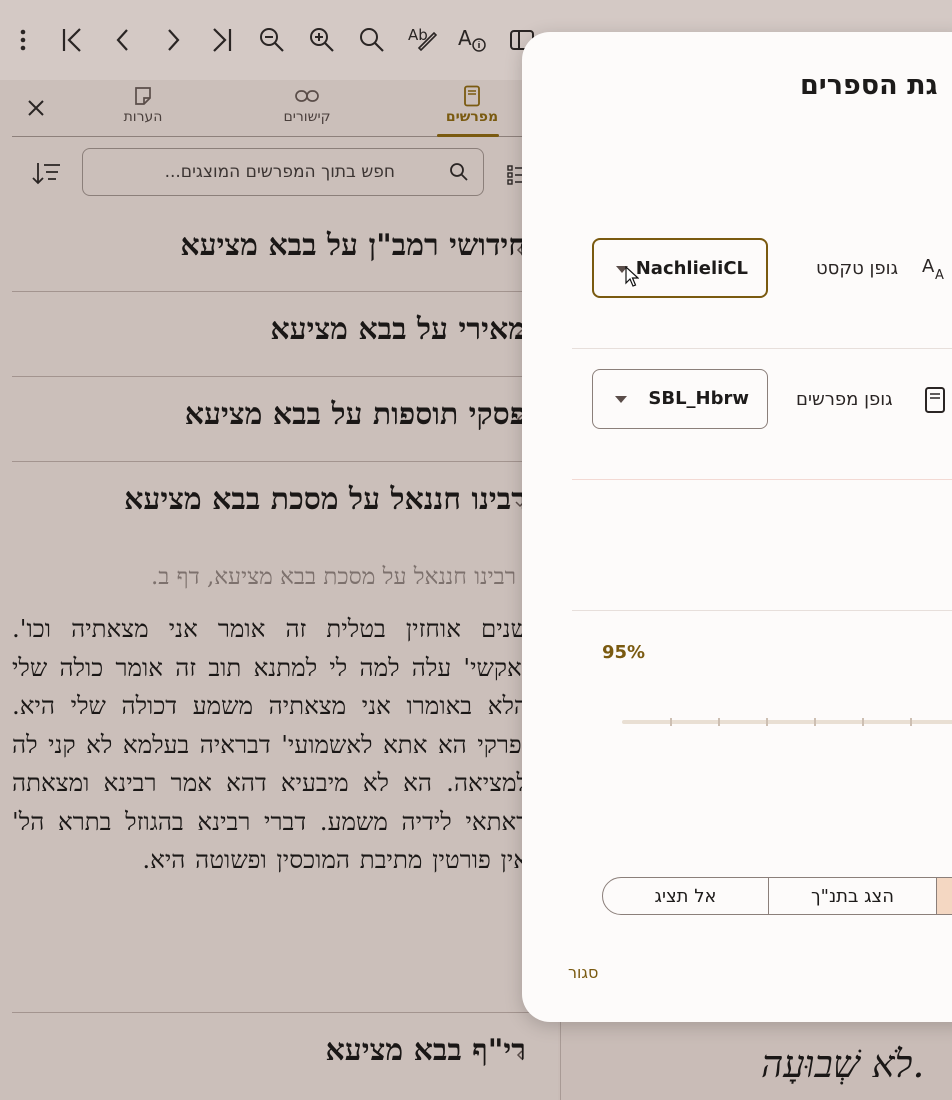  I want to click on zoom-out-icon, so click(272, 40).